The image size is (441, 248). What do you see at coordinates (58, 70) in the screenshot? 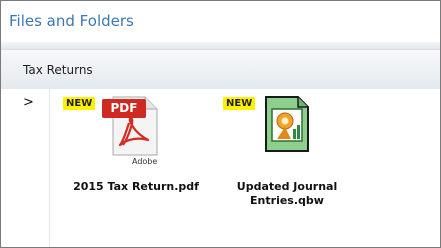
I see `folder-name: Tax Returns` at bounding box center [58, 70].